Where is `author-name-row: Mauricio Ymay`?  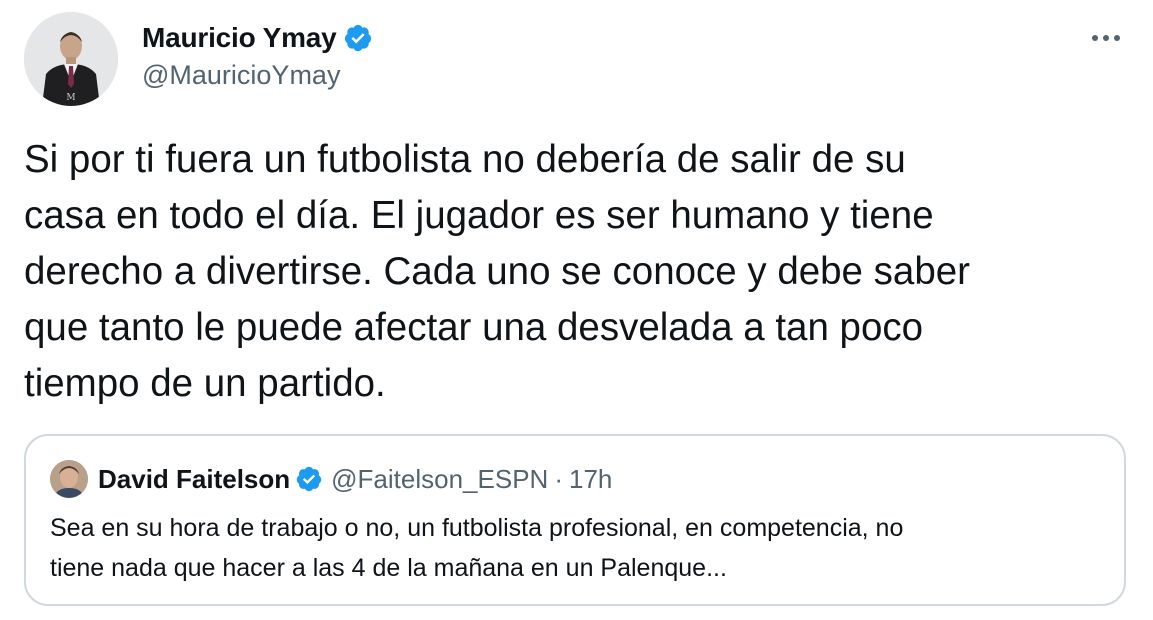 author-name-row: Mauricio Ymay is located at coordinates (257, 38).